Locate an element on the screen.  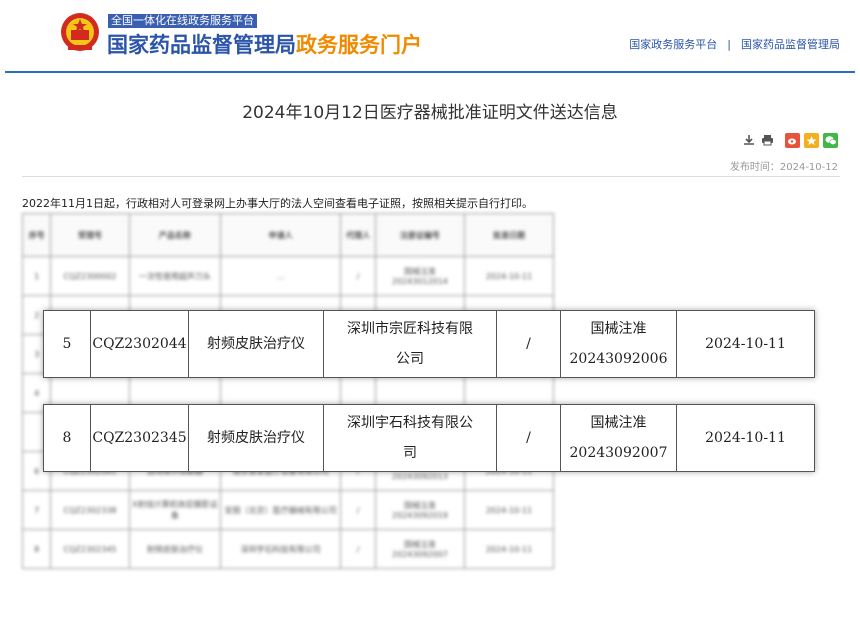
table-cell: CQZ2300002 is located at coordinates (90, 276).